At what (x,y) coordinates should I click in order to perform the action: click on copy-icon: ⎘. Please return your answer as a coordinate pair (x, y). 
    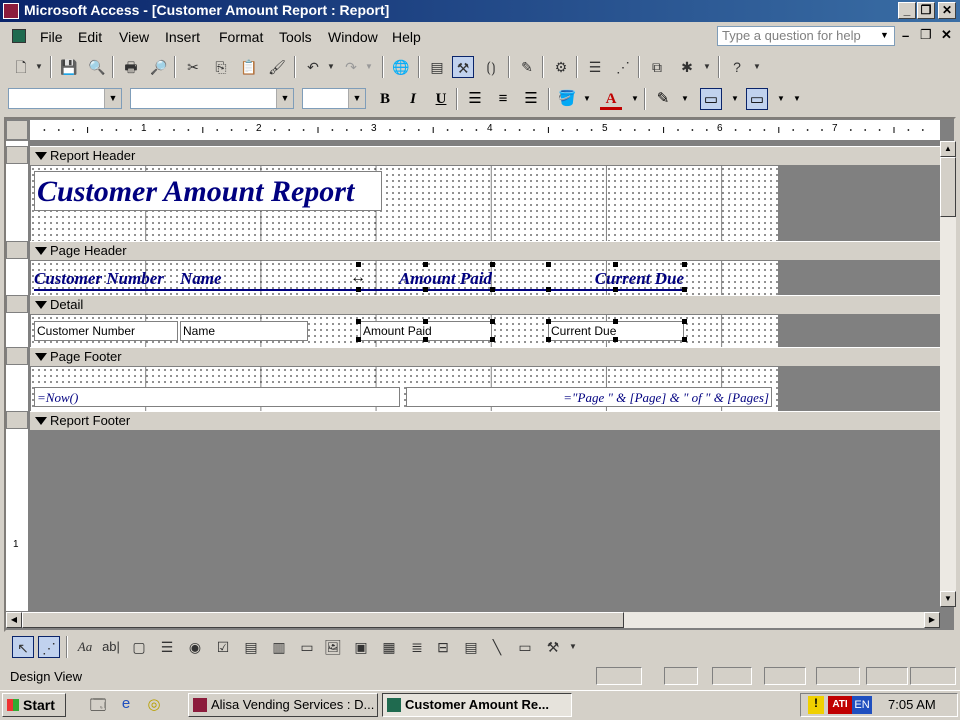
    Looking at the image, I should click on (221, 67).